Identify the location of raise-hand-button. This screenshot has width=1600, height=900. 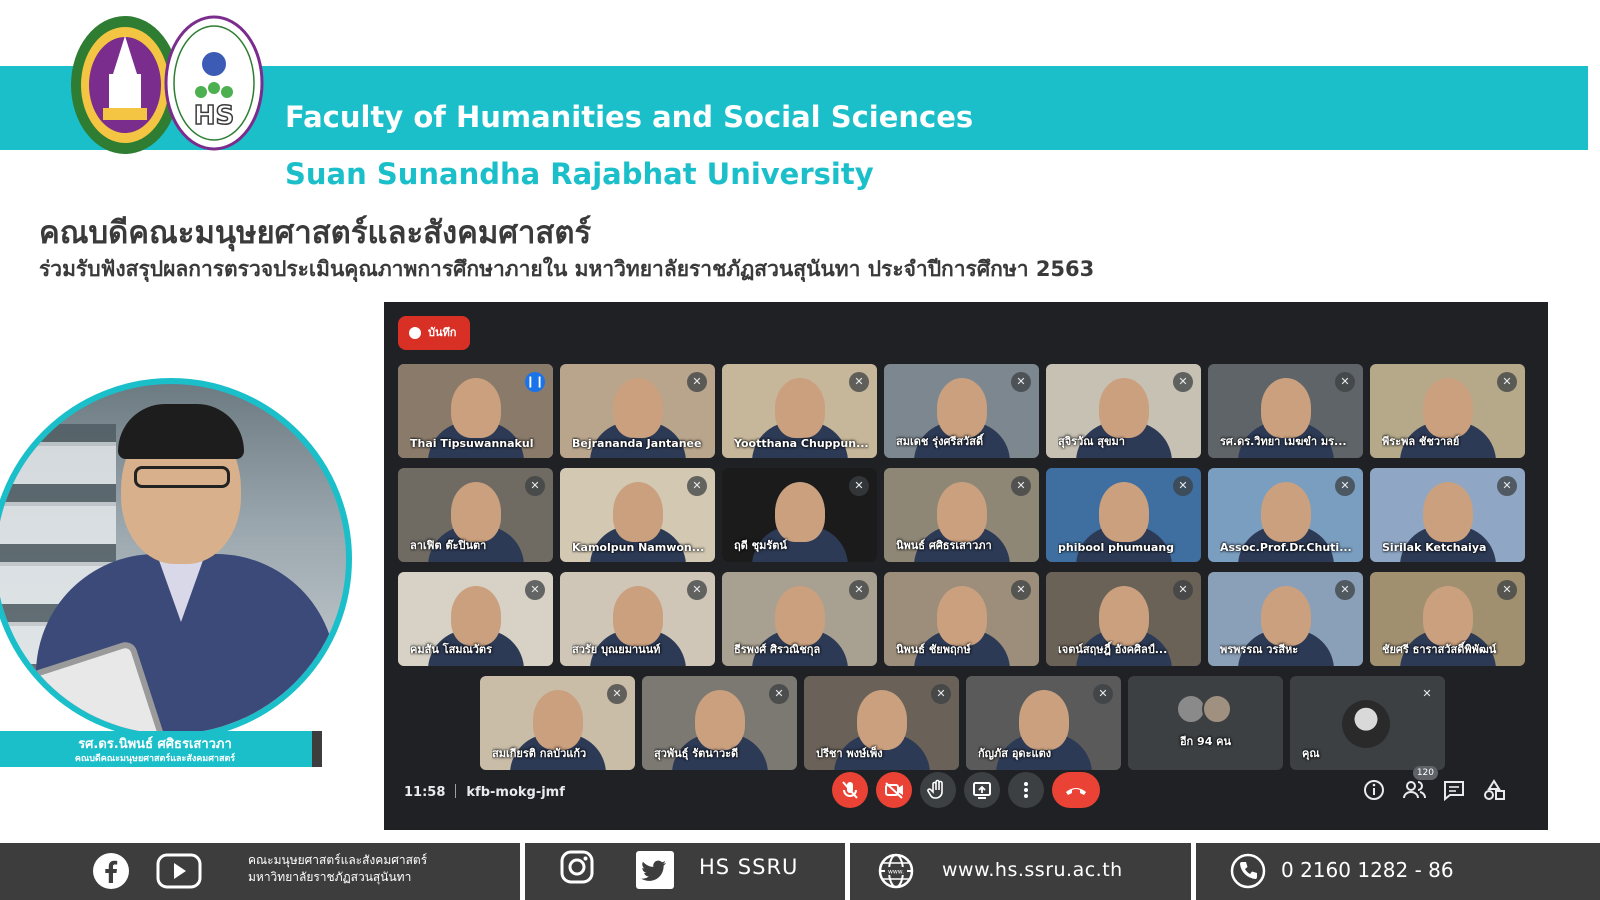
(938, 790).